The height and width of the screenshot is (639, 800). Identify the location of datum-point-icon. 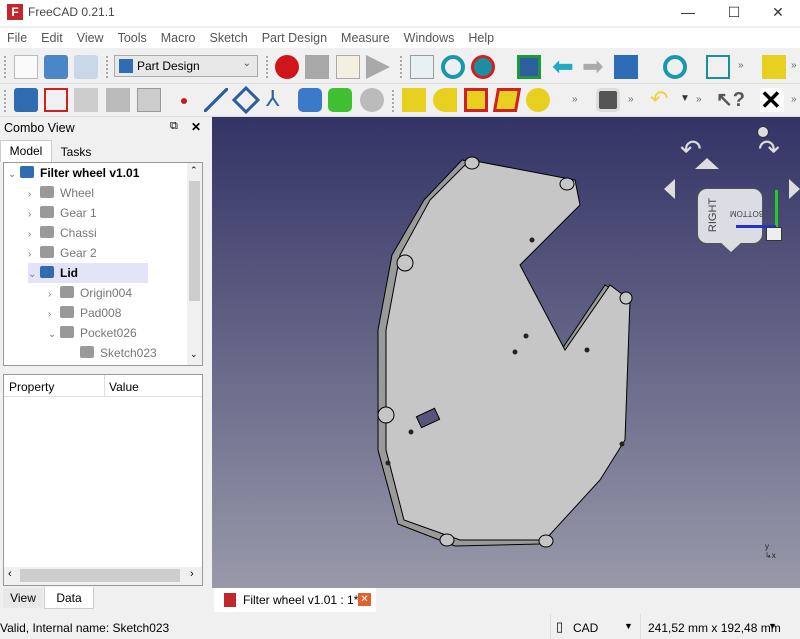
(184, 101).